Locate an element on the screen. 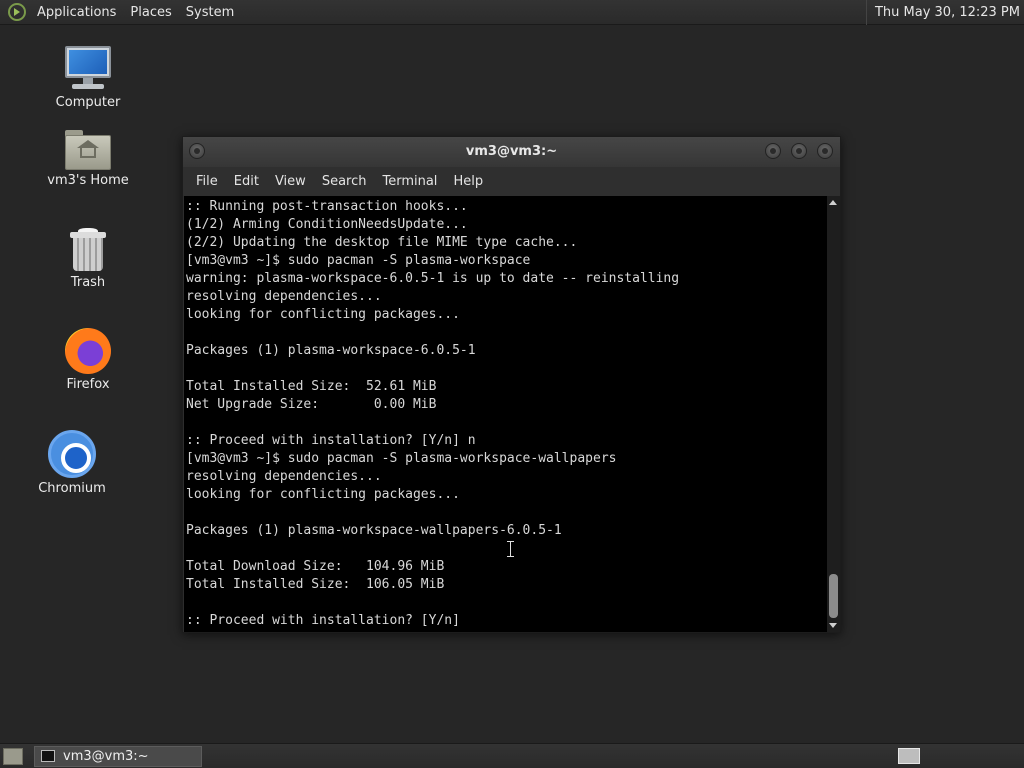 The image size is (1024, 768). terminal-line: Packages (1) plasma-workspace-6.0.5-1 is located at coordinates (331, 350).